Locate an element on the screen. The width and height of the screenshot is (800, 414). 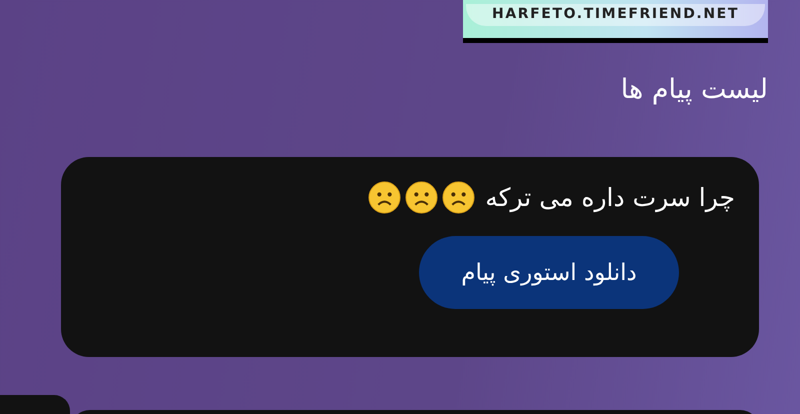
download-button: دانلود استوری پیام is located at coordinates (549, 273).